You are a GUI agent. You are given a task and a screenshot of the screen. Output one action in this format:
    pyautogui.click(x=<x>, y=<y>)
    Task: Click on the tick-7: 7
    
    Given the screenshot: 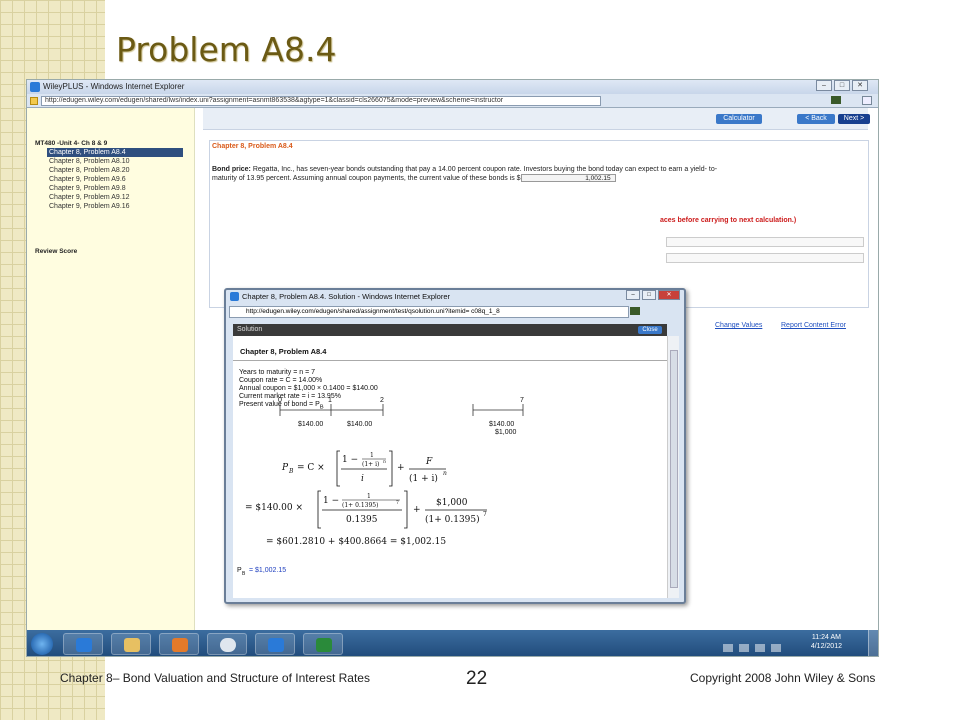 What is the action you would take?
    pyautogui.click(x=522, y=400)
    